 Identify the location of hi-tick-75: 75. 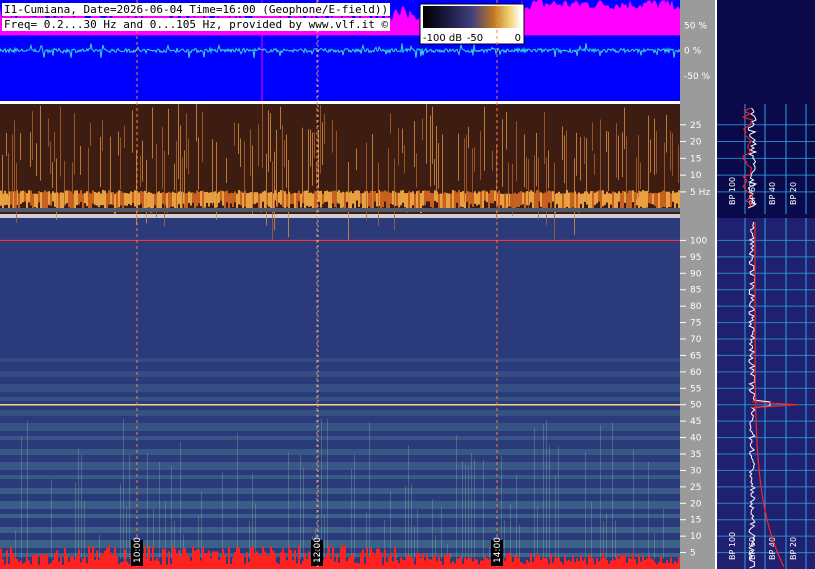
(695, 324).